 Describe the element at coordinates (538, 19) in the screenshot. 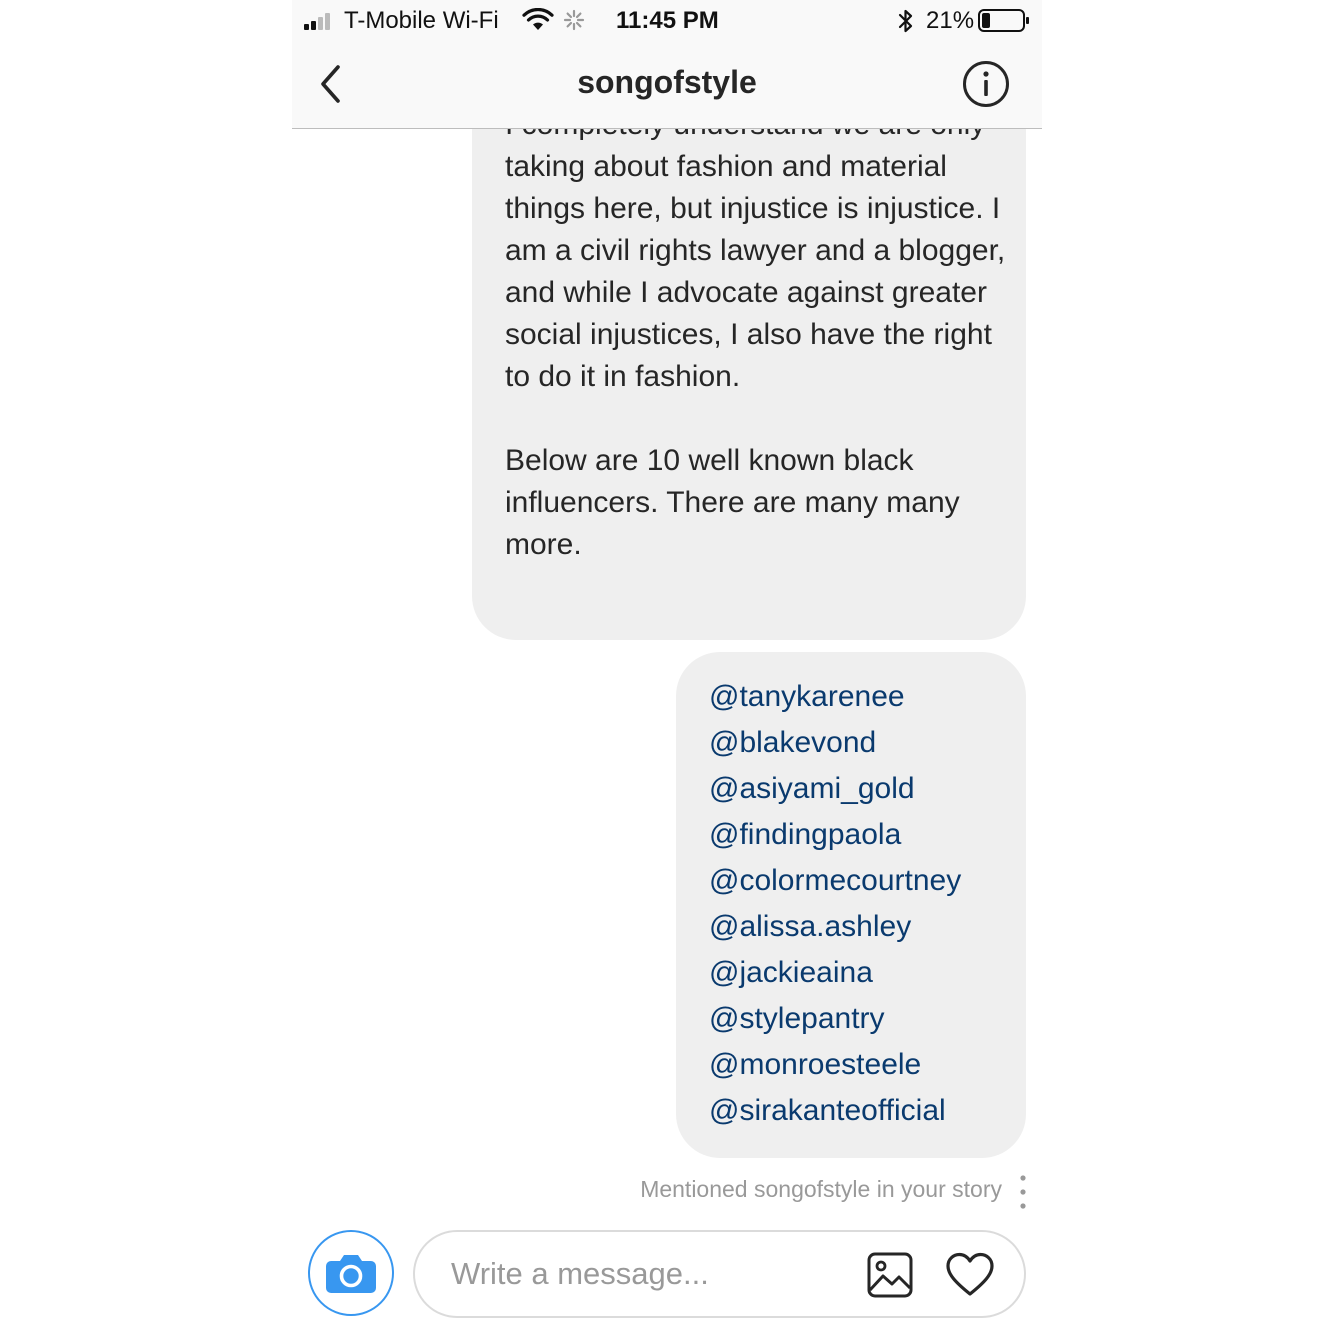

I see `wifi-icon` at that location.